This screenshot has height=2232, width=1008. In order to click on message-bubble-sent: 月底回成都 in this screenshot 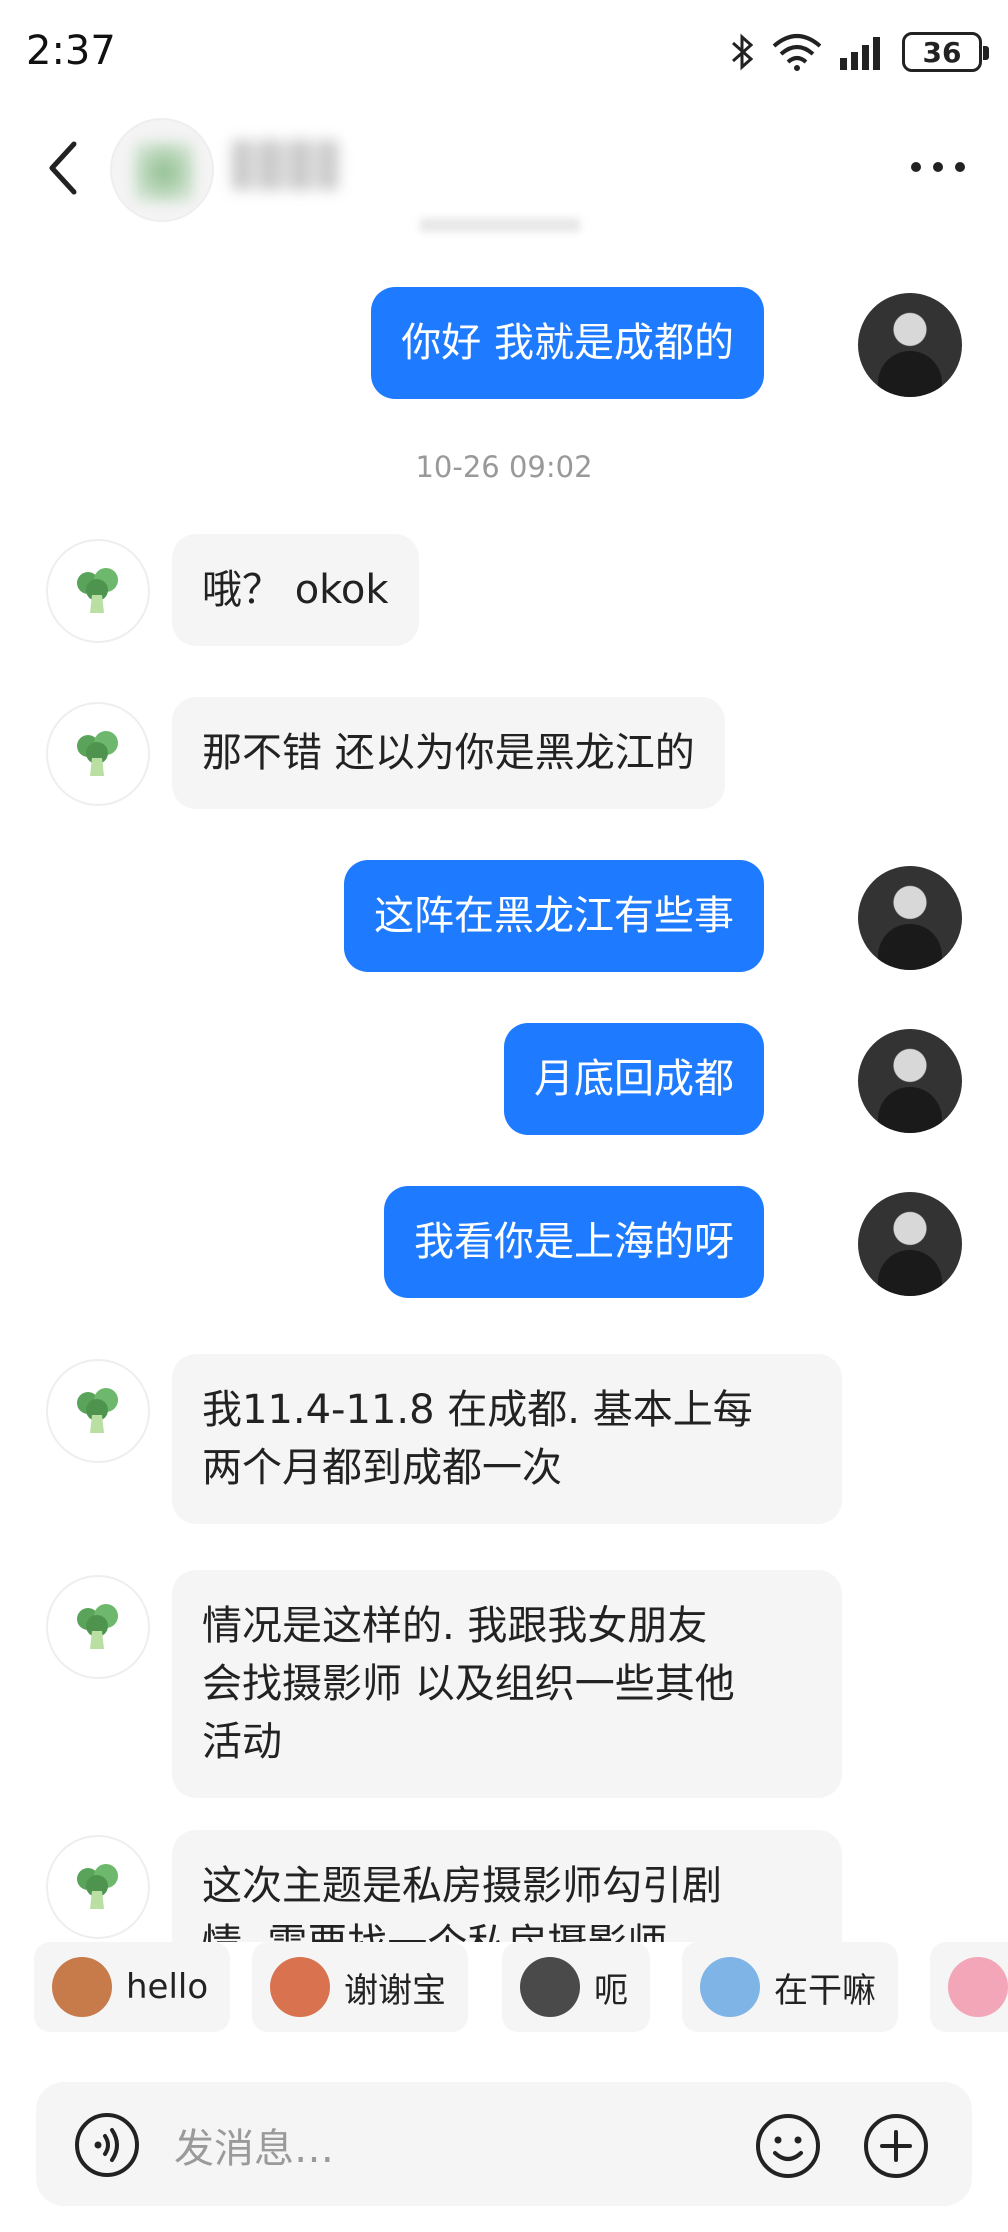, I will do `click(634, 1079)`.